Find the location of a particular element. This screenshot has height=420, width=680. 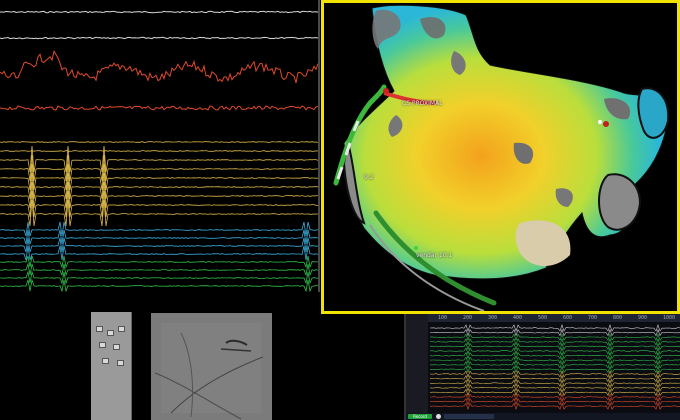

fluoroscopy-image is located at coordinates (211, 366).